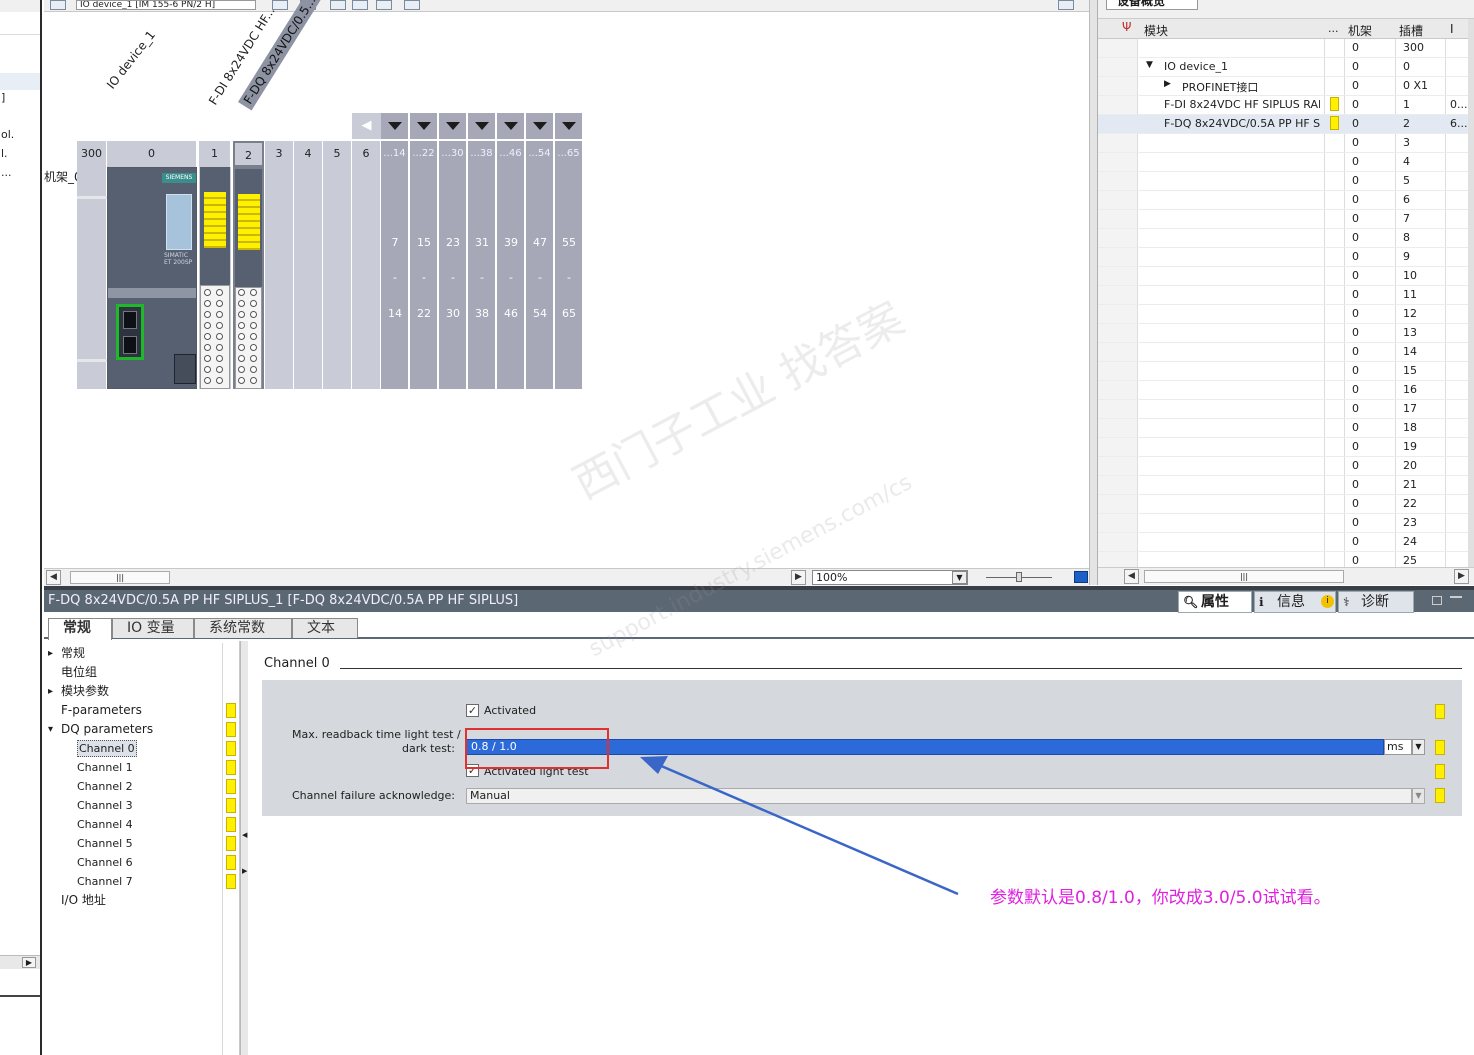 The height and width of the screenshot is (1055, 1474). Describe the element at coordinates (80, 629) in the screenshot. I see `tab-general: 常规` at that location.